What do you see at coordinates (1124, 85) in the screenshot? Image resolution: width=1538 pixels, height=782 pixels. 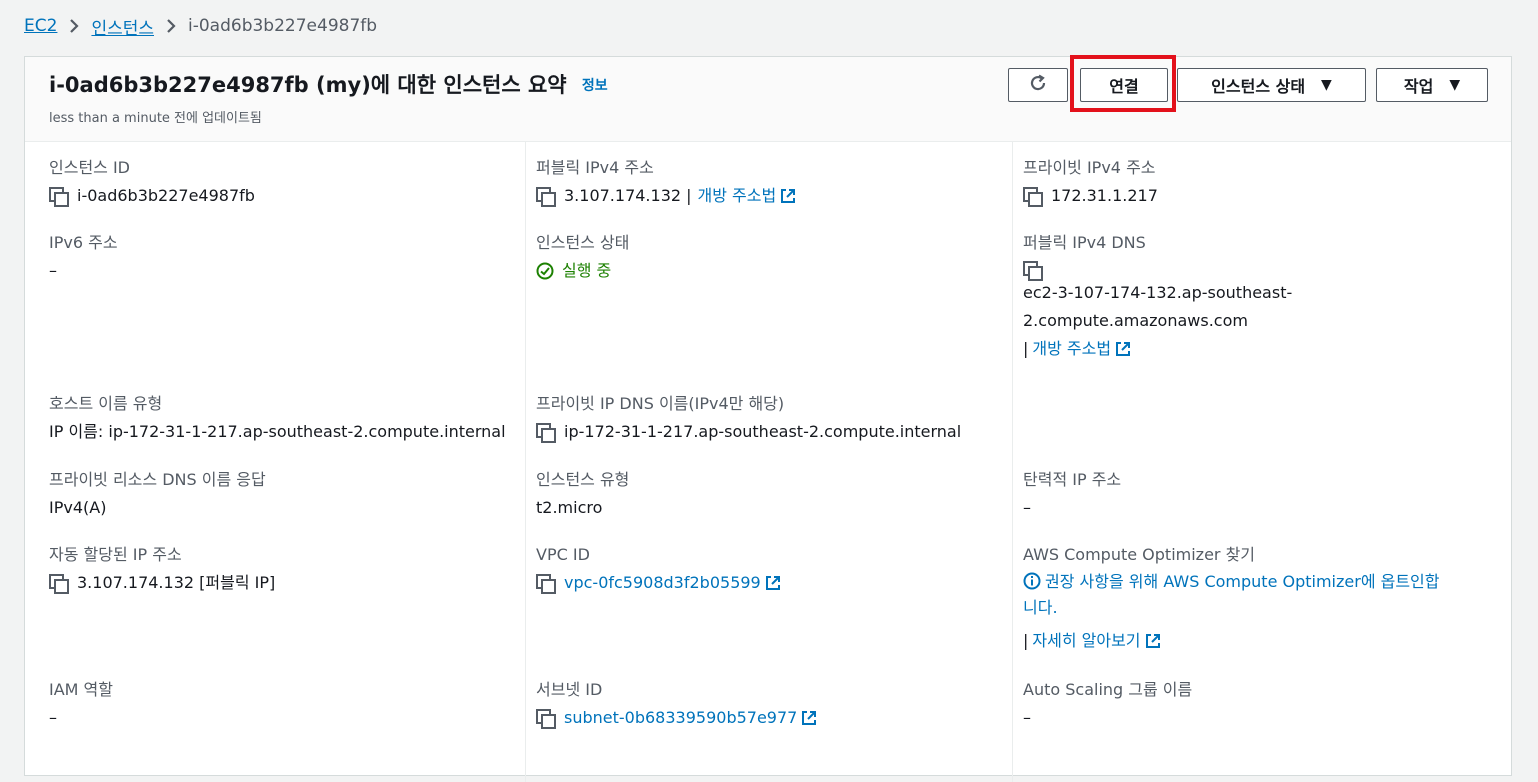 I see `connect-button: 연결` at bounding box center [1124, 85].